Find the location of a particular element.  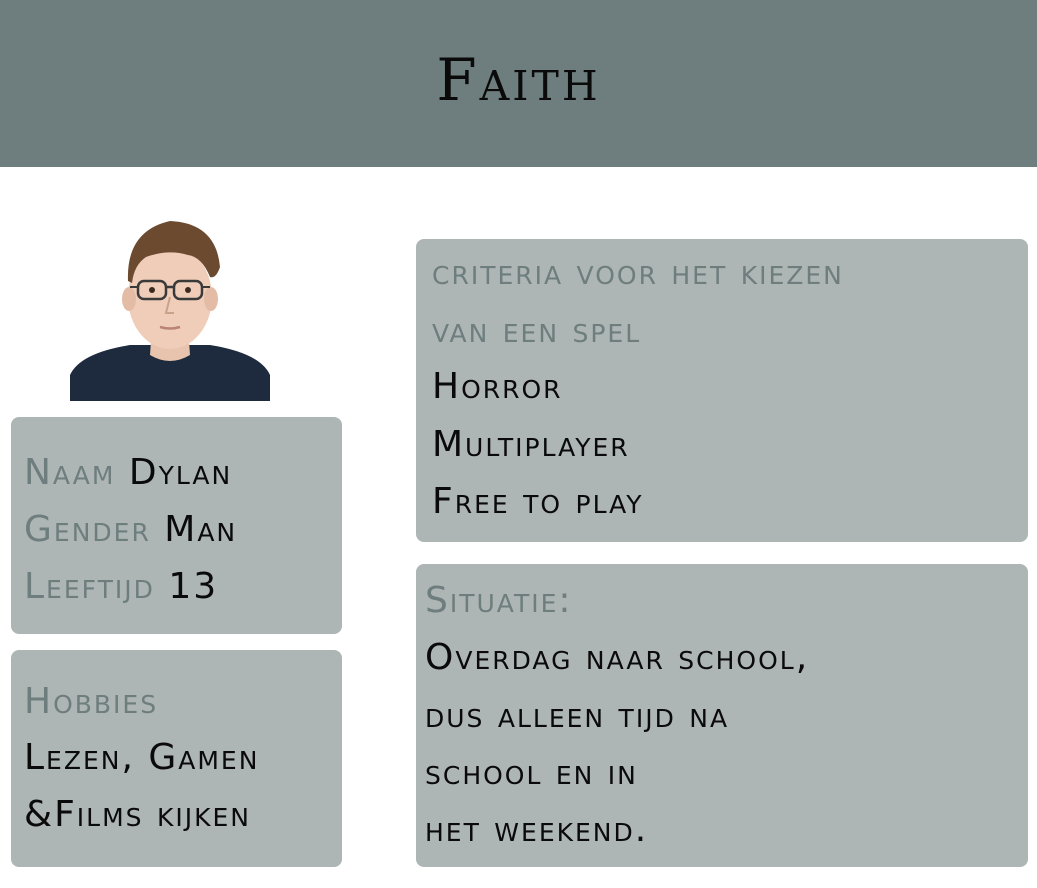

personal-info-card: Naam Dylan Gender Man Leeftijd 13 is located at coordinates (176, 525).